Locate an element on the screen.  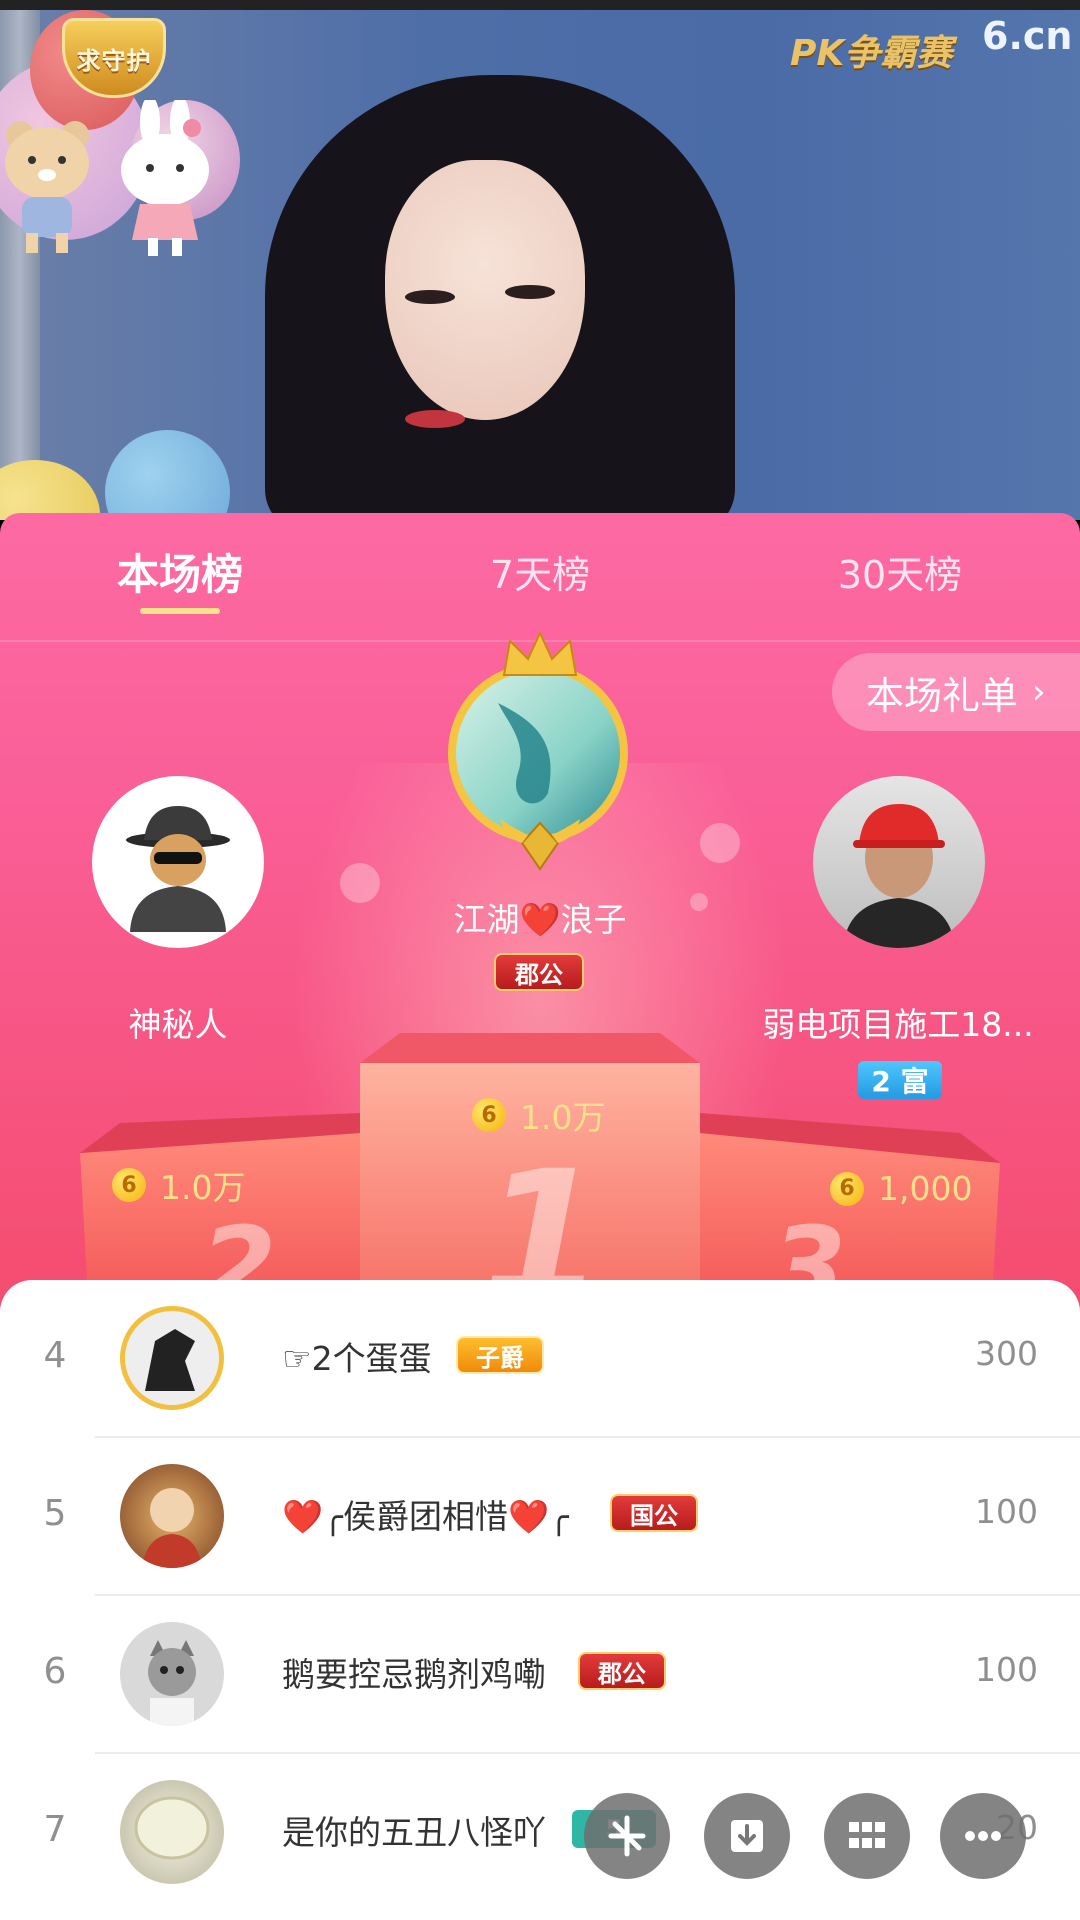
user-name: 是你的五丑八怪吖 is located at coordinates (414, 1832).